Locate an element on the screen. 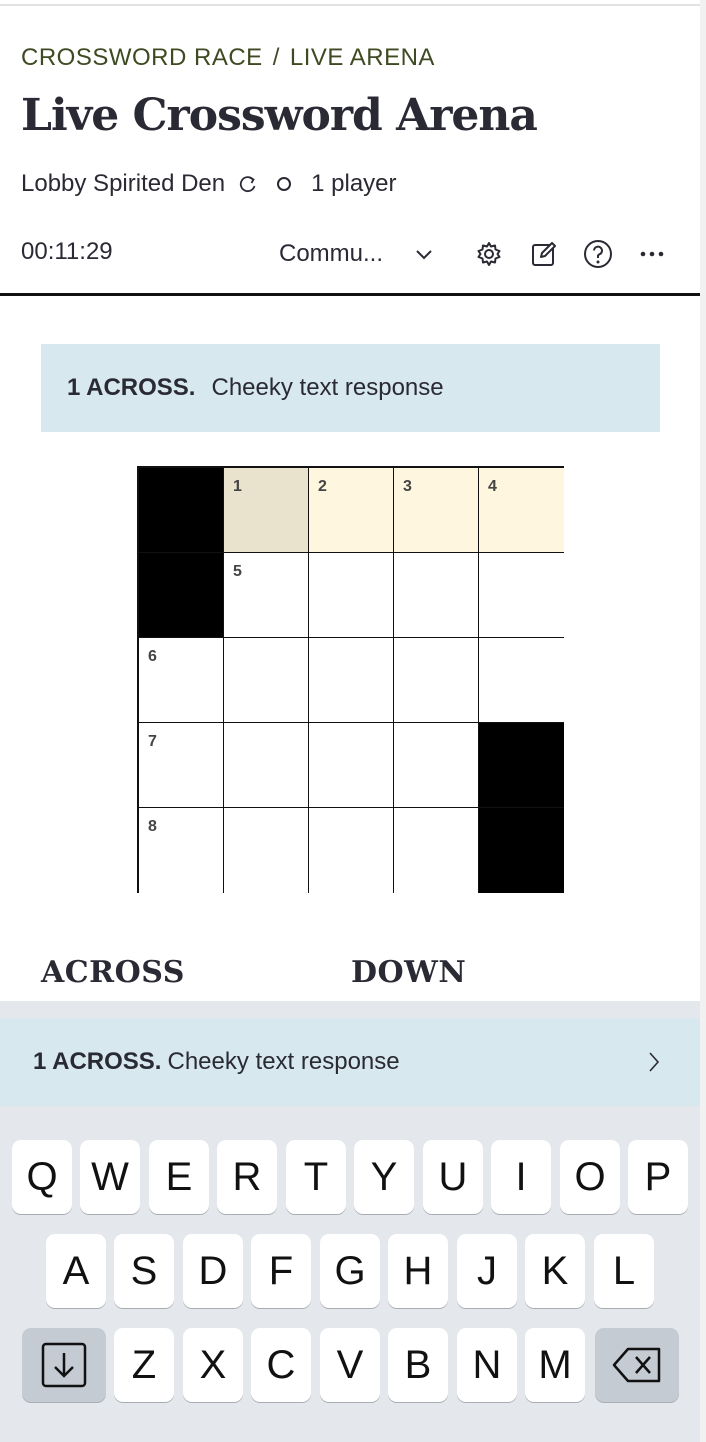 This screenshot has width=706, height=1442. lobby-info: Lobby Spirited Den 1 player is located at coordinates (209, 184).